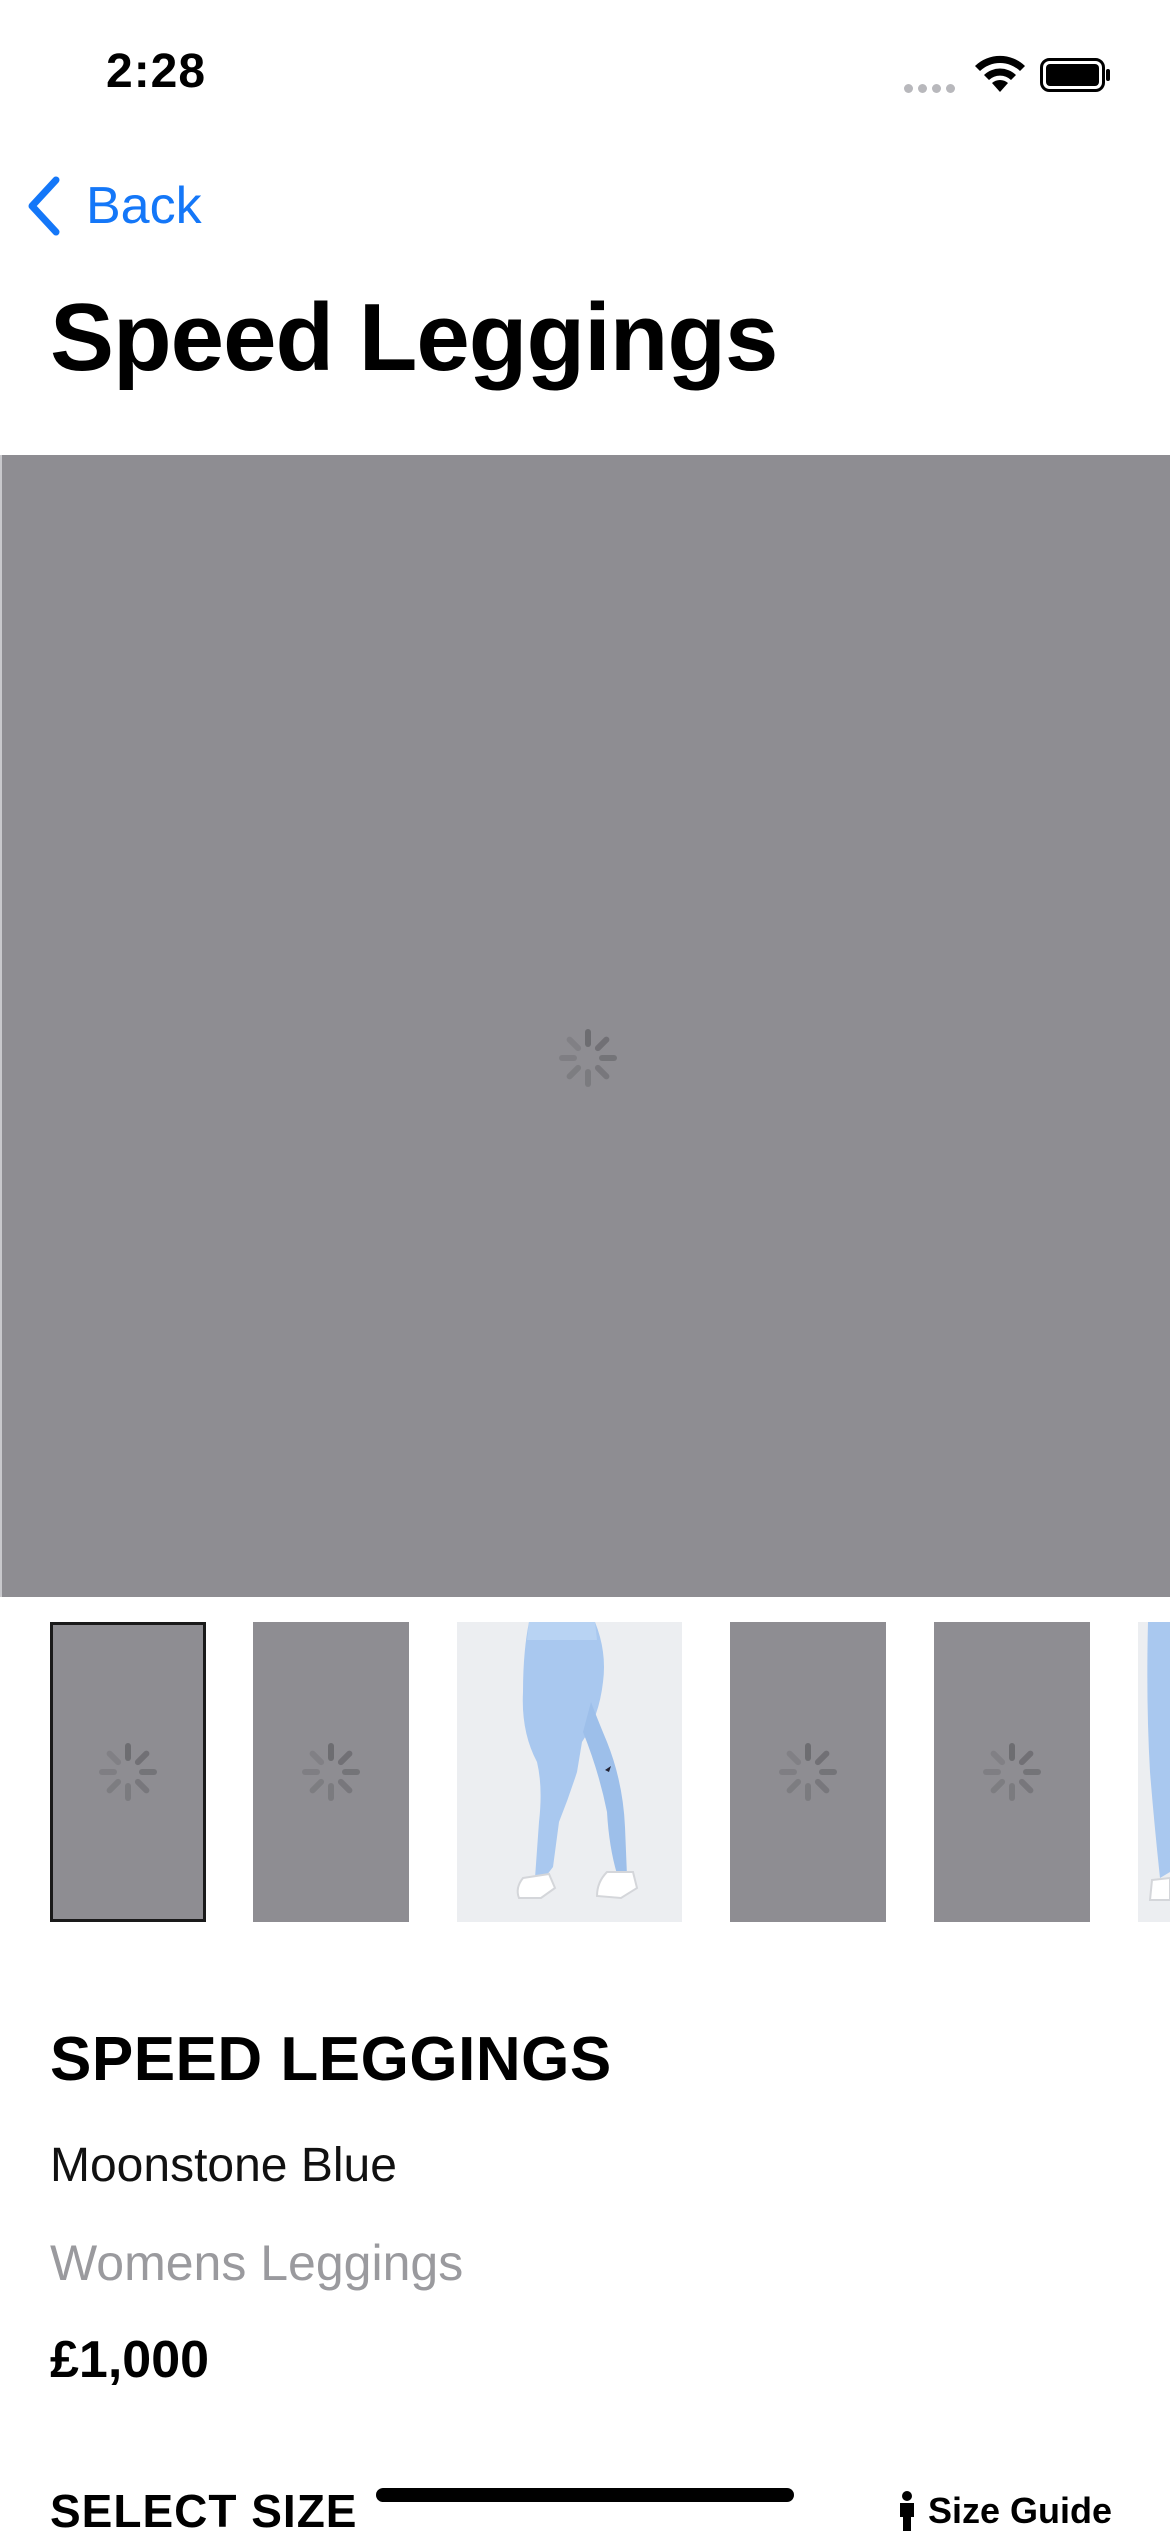 The width and height of the screenshot is (1170, 2538). What do you see at coordinates (585, 2495) in the screenshot?
I see `home-indicator` at bounding box center [585, 2495].